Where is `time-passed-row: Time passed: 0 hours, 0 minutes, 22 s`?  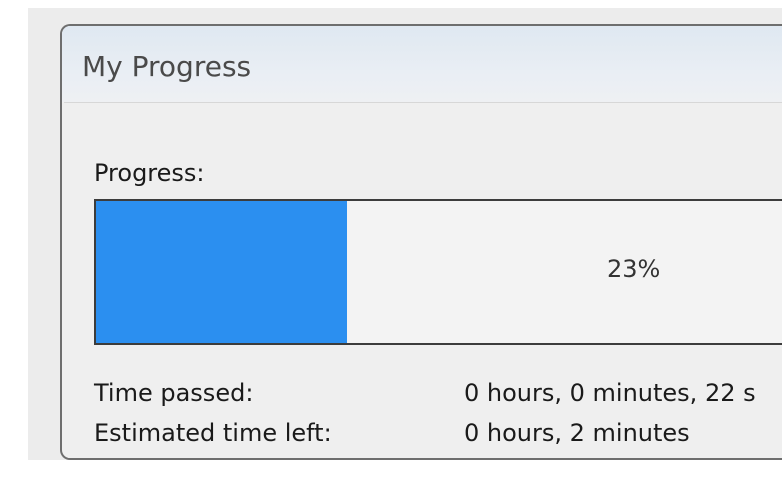 time-passed-row: Time passed: 0 hours, 0 minutes, 22 s is located at coordinates (425, 393).